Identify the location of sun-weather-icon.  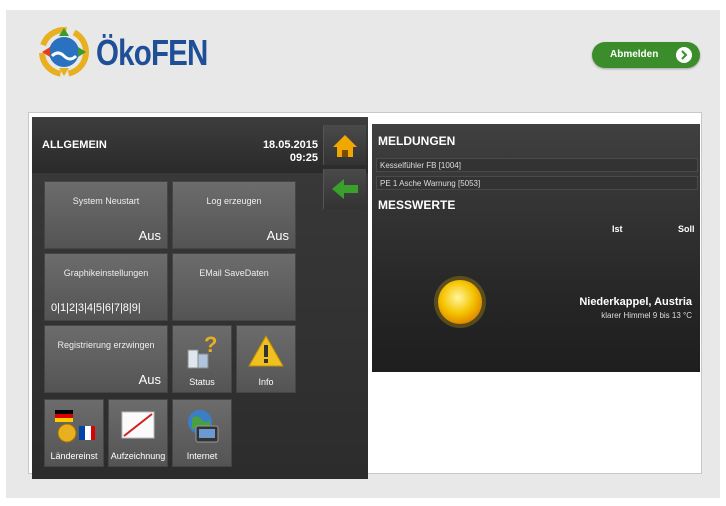
(460, 302).